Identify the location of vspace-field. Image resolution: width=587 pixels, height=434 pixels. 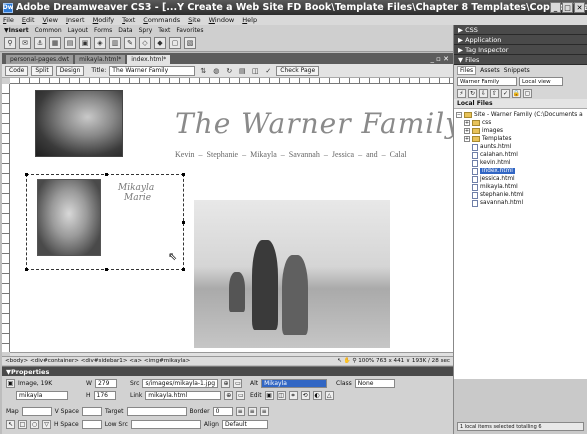
(91, 411).